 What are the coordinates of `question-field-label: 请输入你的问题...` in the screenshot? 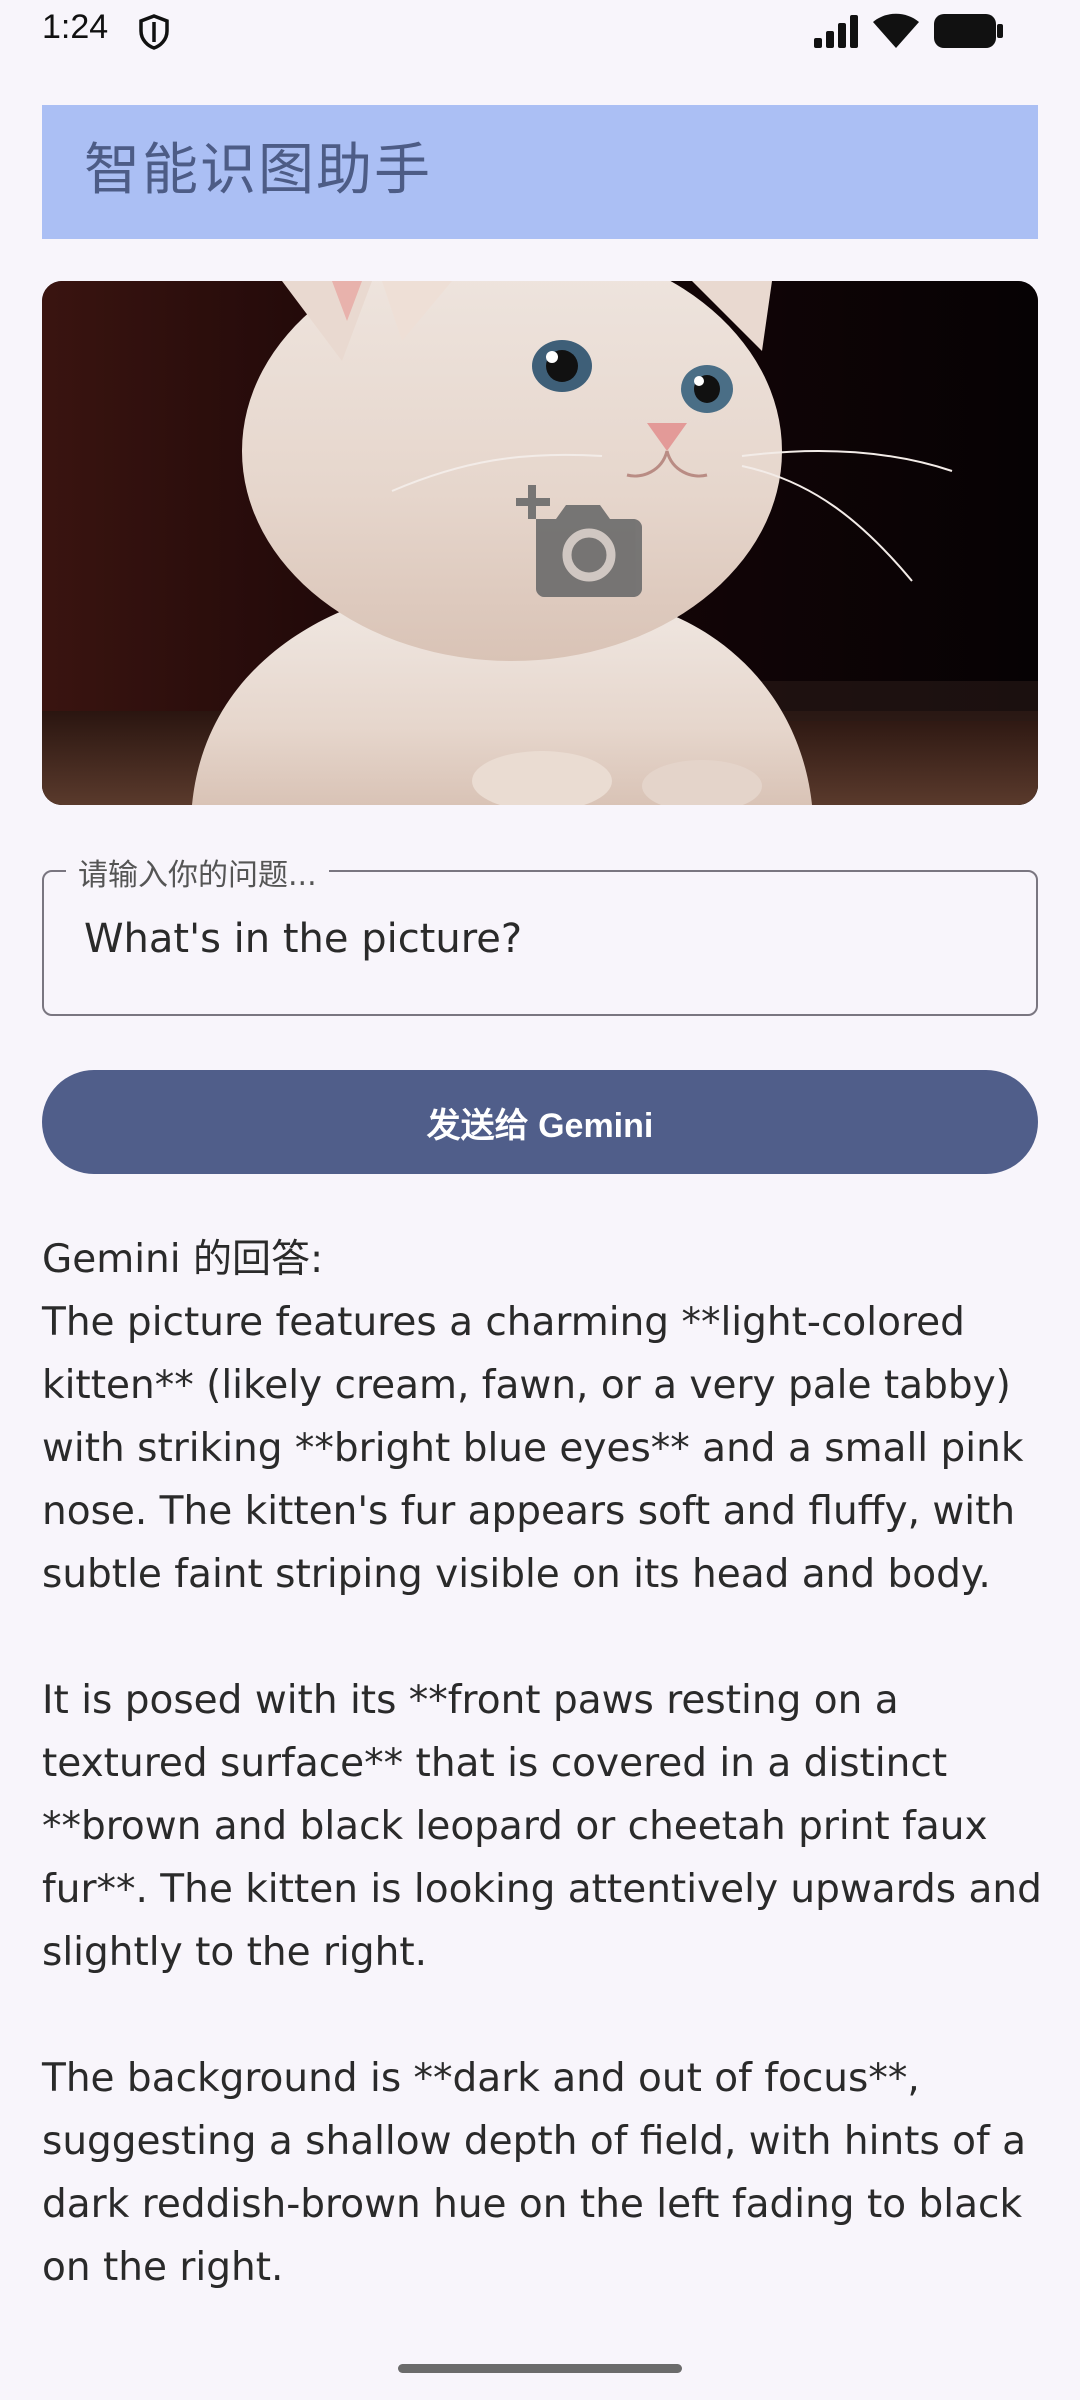 It's located at (197, 872).